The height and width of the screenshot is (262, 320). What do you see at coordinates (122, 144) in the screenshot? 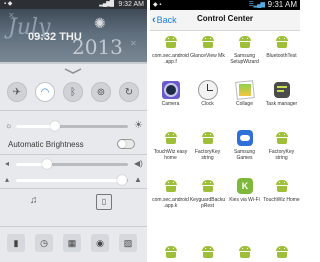
I see `switch-knob` at bounding box center [122, 144].